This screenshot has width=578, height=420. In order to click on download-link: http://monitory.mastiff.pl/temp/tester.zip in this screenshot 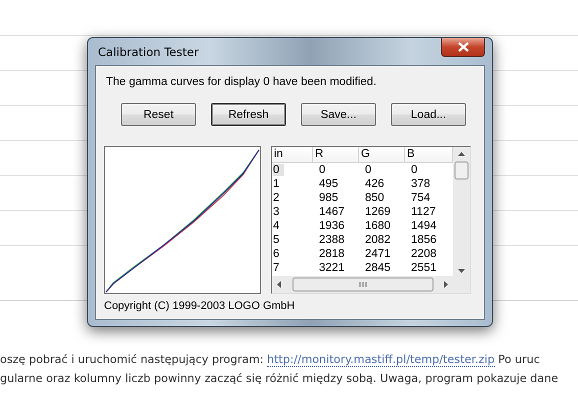, I will do `click(381, 360)`.